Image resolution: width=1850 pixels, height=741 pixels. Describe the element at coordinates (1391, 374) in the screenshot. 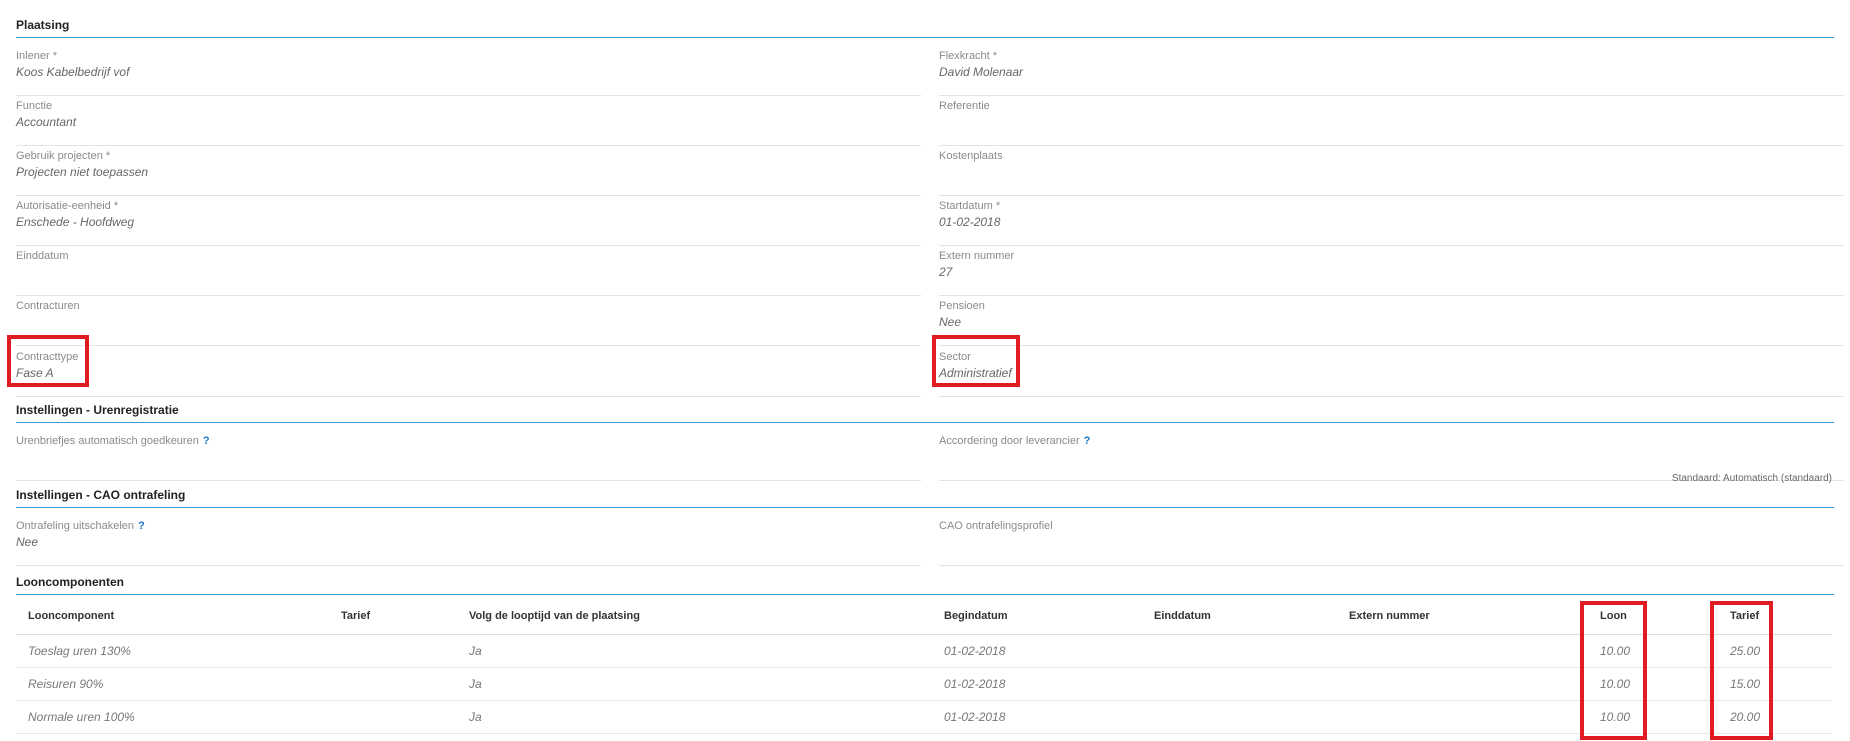

I see `field-sector: Sector Administratief` at that location.